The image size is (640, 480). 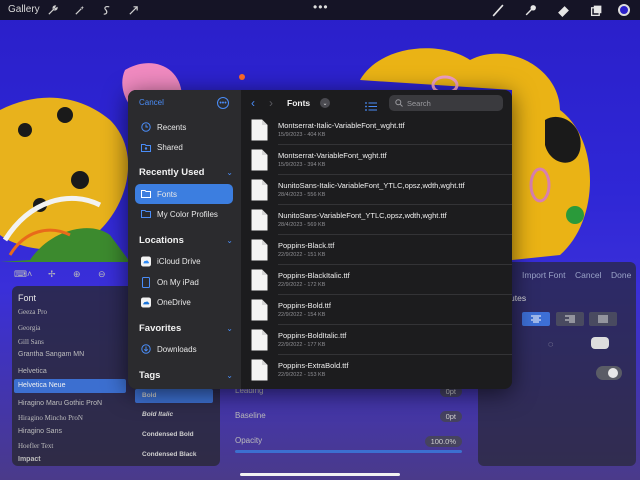 What do you see at coordinates (603, 319) in the screenshot?
I see `align-justify-button` at bounding box center [603, 319].